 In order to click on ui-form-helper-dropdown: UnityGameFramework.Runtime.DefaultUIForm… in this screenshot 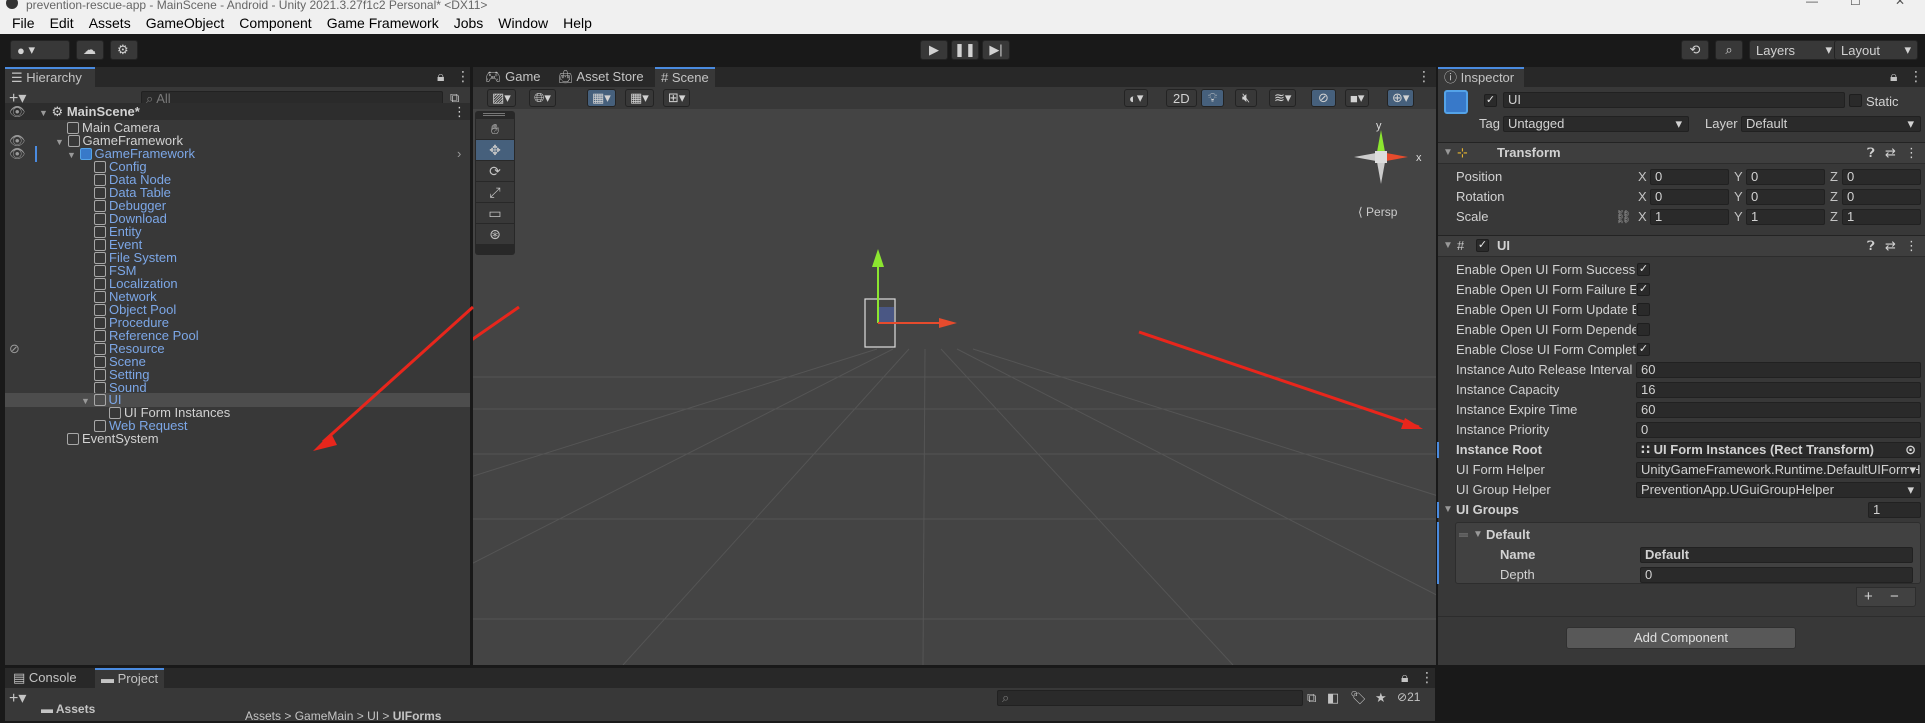, I will do `click(1778, 470)`.